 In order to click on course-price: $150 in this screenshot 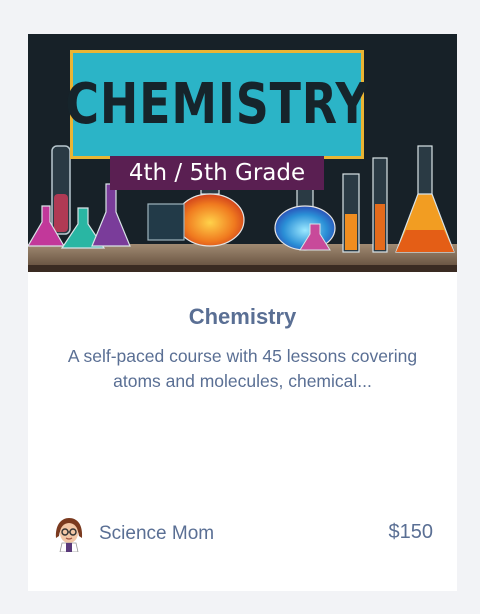, I will do `click(411, 532)`.